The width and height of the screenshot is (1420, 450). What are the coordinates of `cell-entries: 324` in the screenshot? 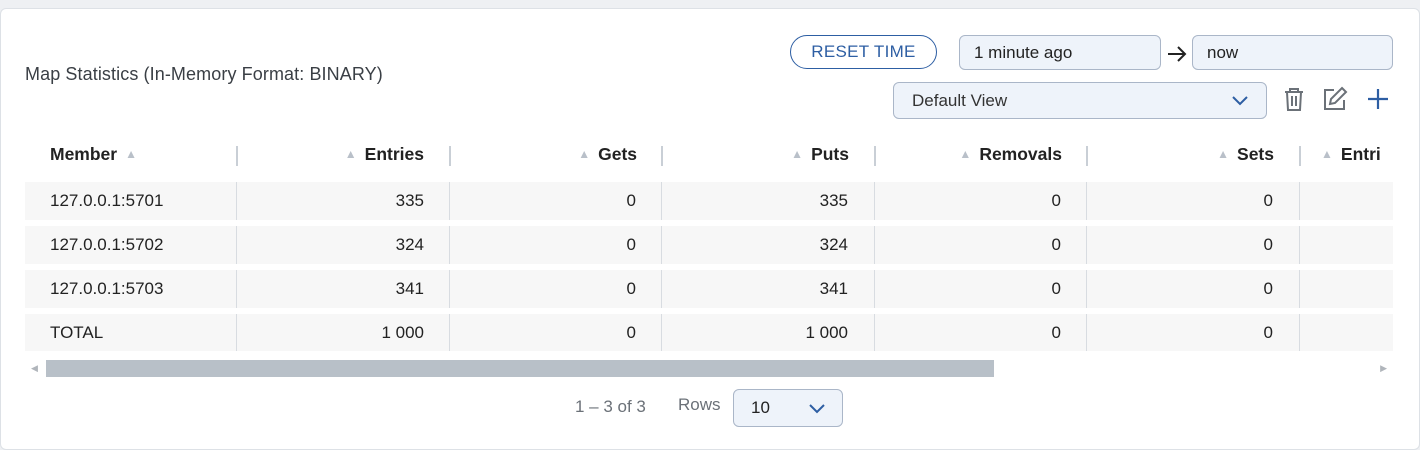 It's located at (409, 244).